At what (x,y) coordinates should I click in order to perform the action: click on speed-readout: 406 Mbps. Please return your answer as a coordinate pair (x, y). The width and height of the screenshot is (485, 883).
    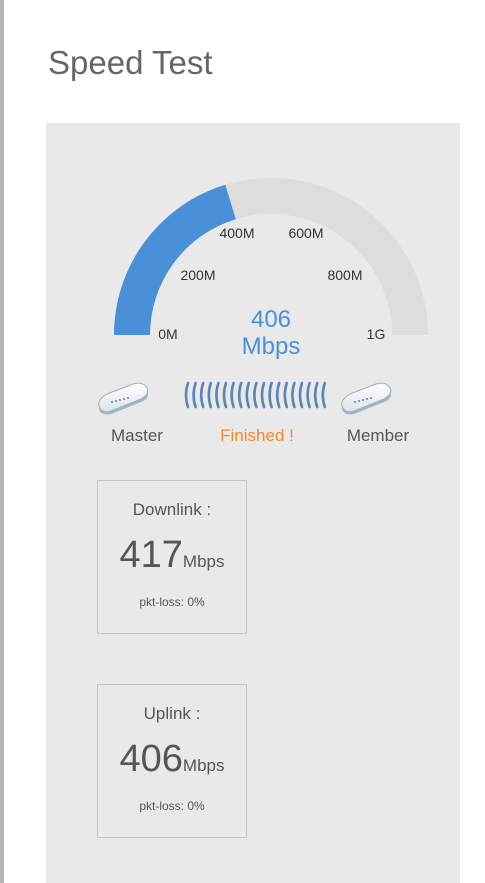
    Looking at the image, I should click on (271, 333).